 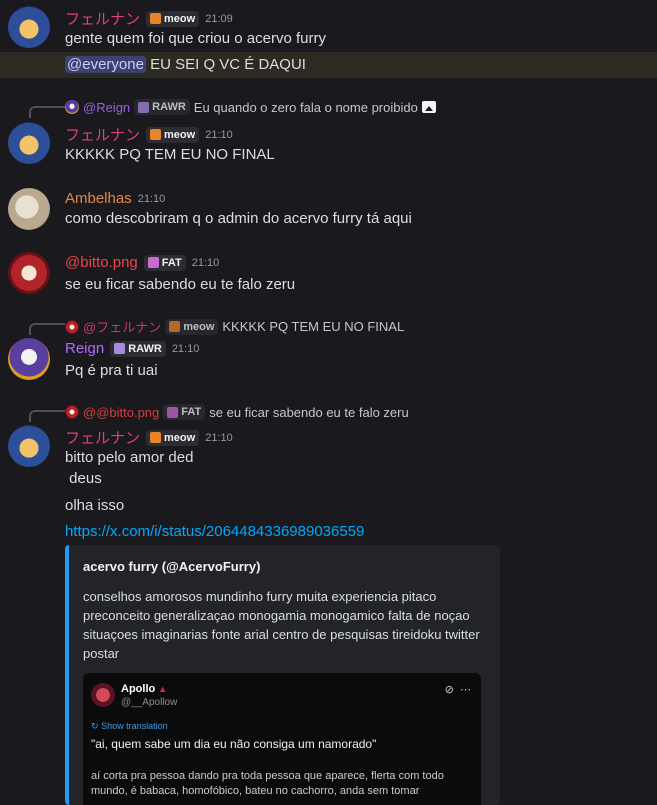 What do you see at coordinates (195, 38) in the screenshot?
I see `message-text: gente quem foi que criou o acervo furry` at bounding box center [195, 38].